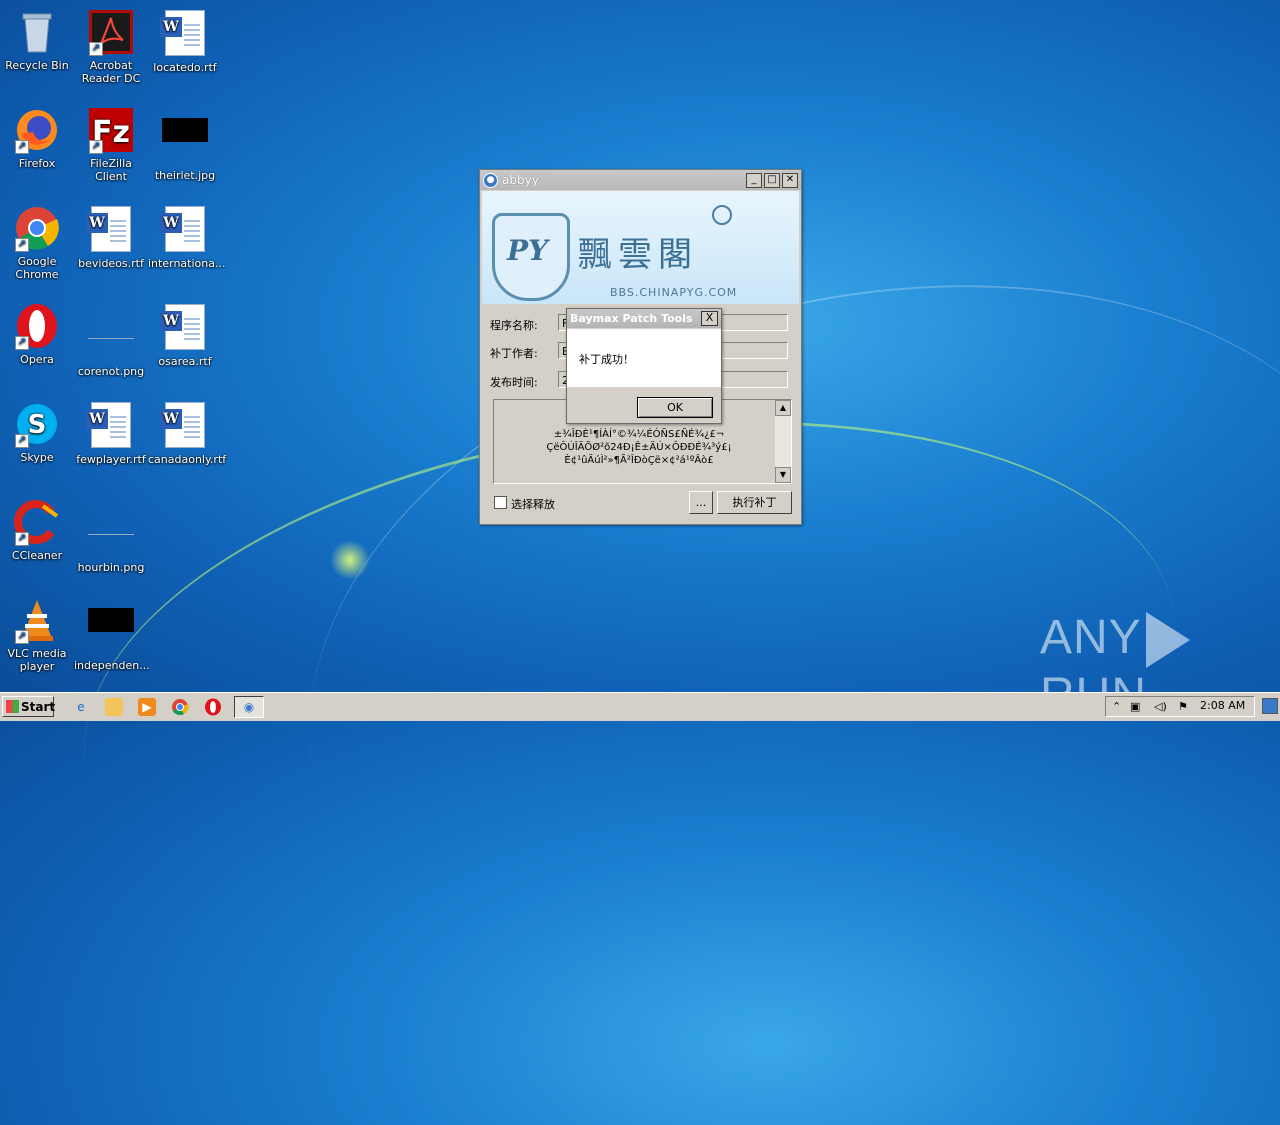 This screenshot has height=1125, width=1280. What do you see at coordinates (114, 707) in the screenshot?
I see `folder-icon` at bounding box center [114, 707].